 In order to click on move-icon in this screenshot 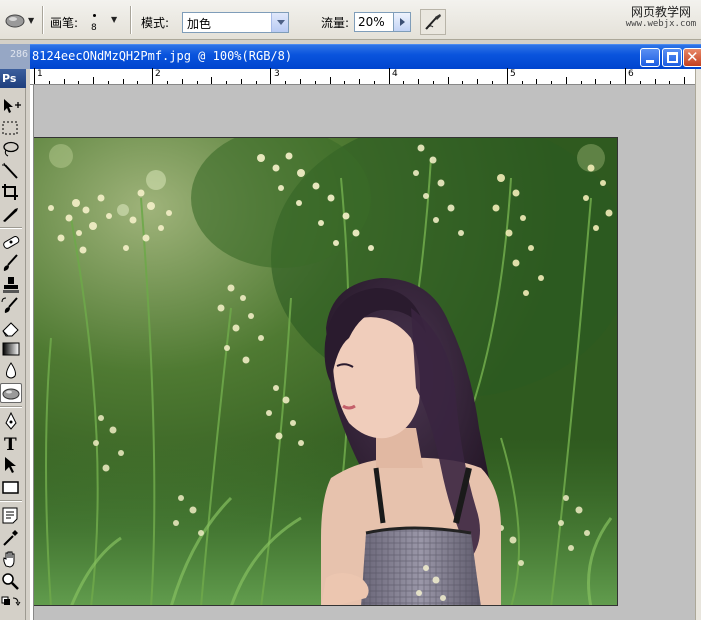, I will do `click(12, 106)`.